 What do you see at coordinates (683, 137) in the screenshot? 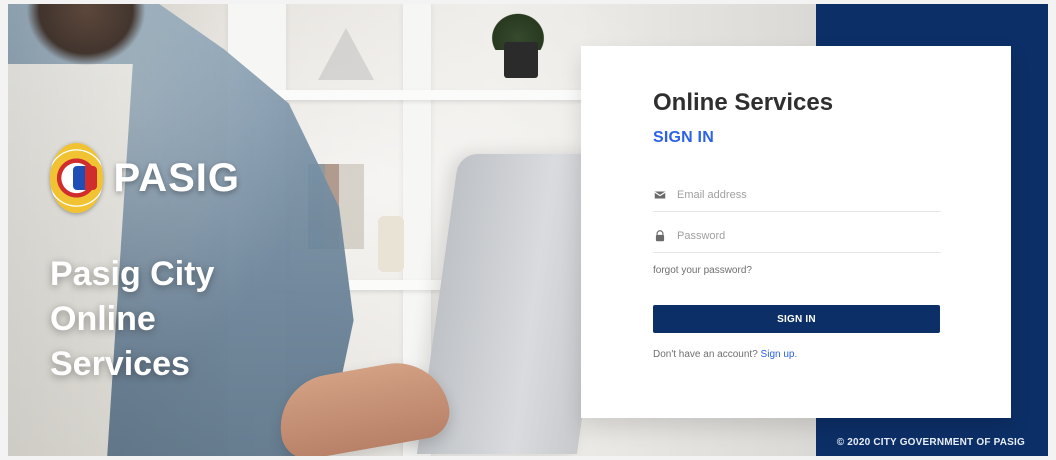
I see `login-subtitle: SIGN IN` at bounding box center [683, 137].